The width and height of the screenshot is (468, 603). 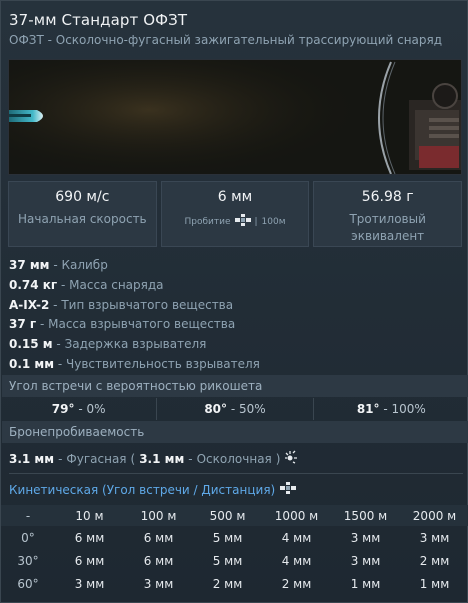 I want to click on stat-sub-range: 100м, so click(x=273, y=221).